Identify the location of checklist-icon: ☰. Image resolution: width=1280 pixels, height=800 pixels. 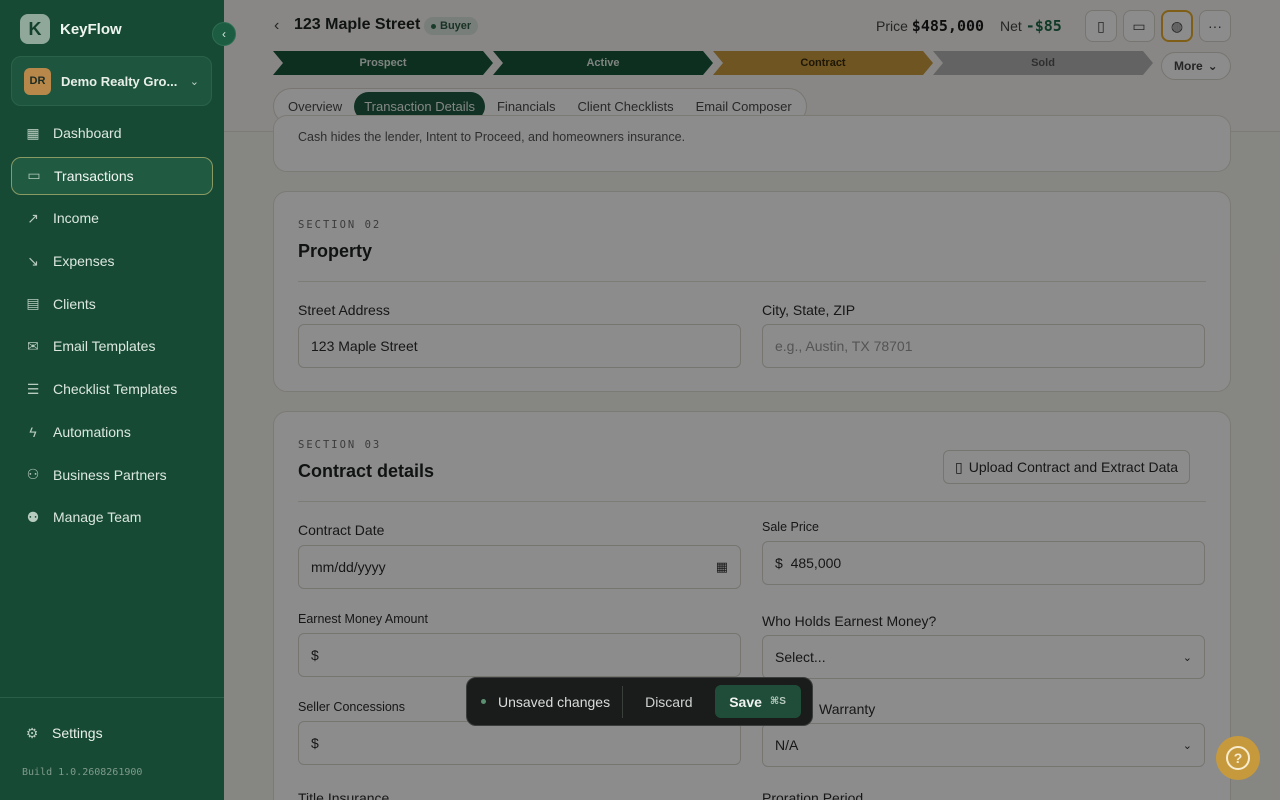
(33, 388).